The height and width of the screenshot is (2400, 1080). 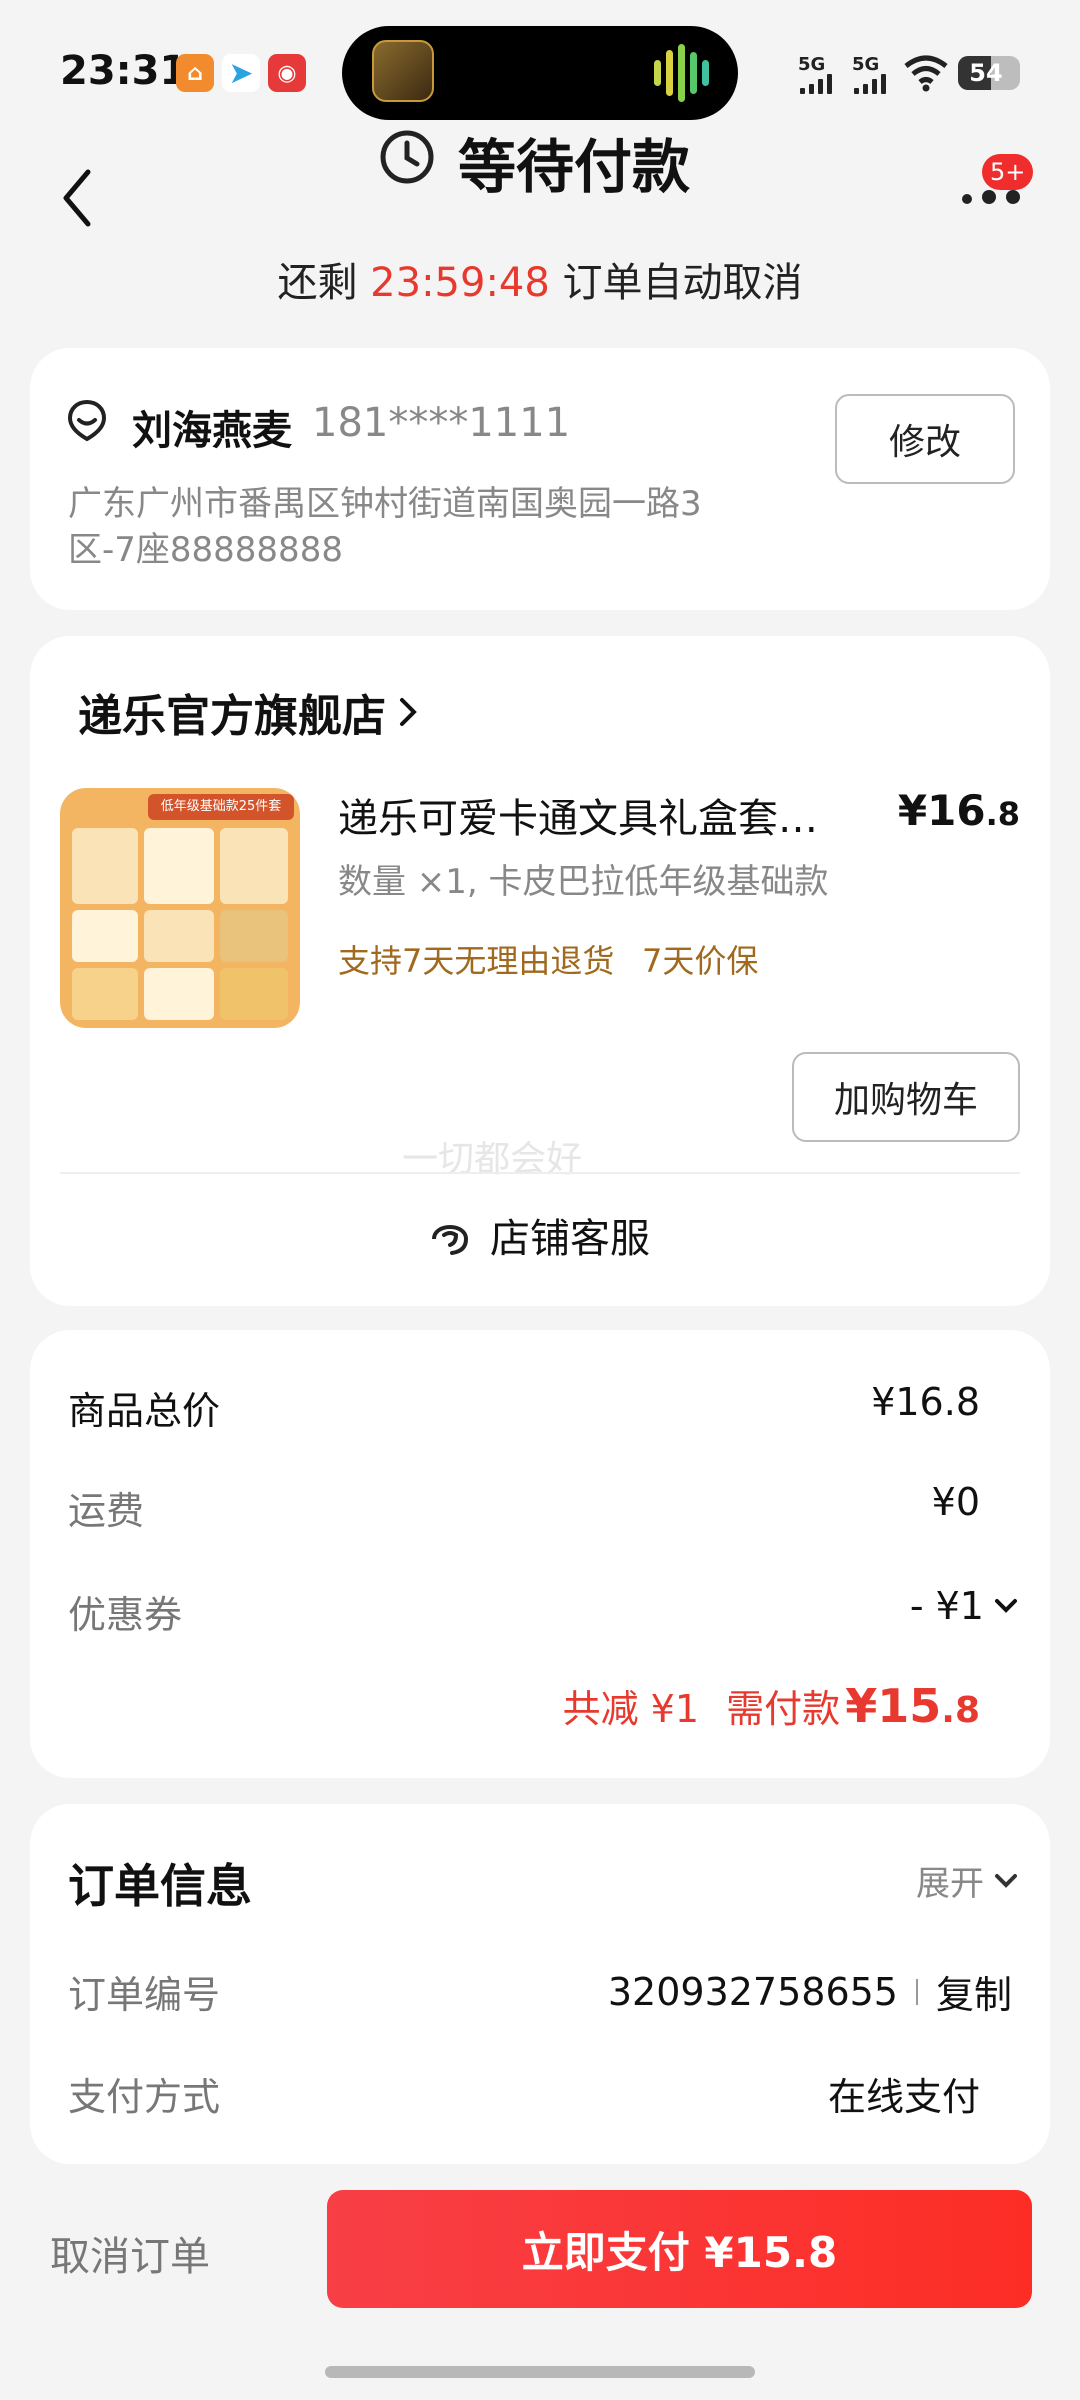 What do you see at coordinates (450, 1240) in the screenshot?
I see `headset-icon` at bounding box center [450, 1240].